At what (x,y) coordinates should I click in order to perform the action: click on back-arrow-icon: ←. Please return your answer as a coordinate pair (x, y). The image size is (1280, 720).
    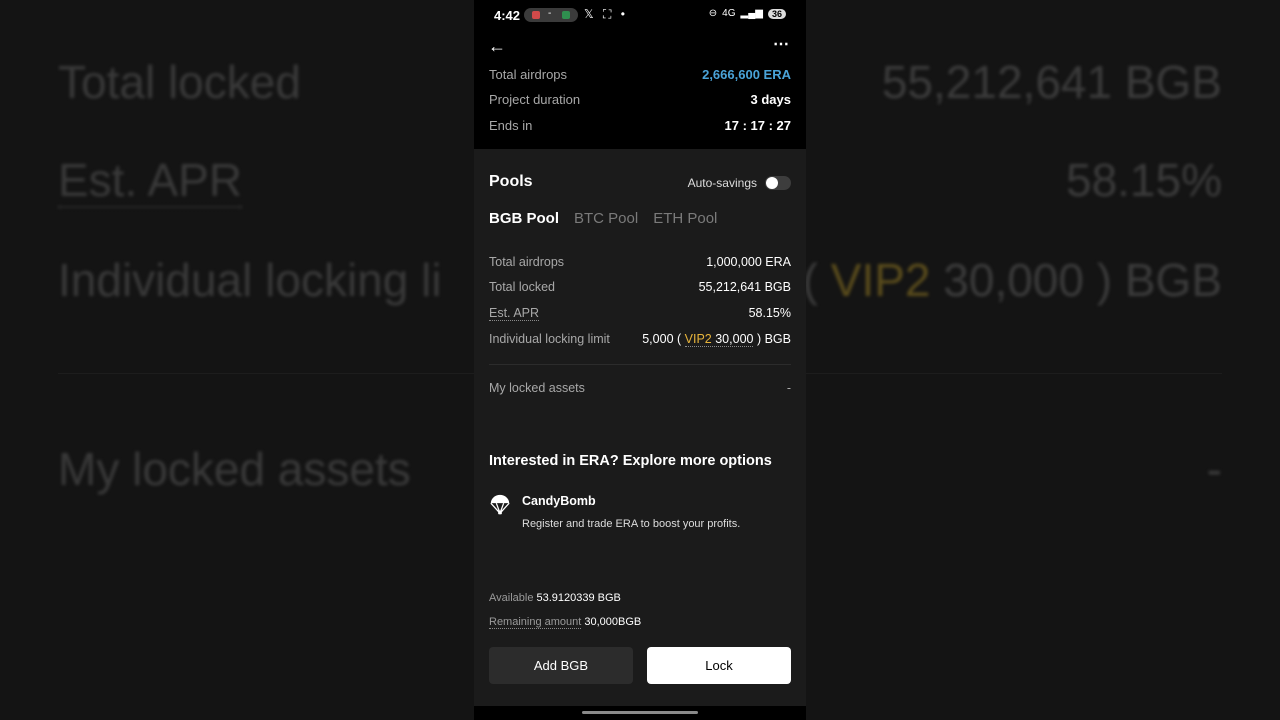
    Looking at the image, I should click on (497, 46).